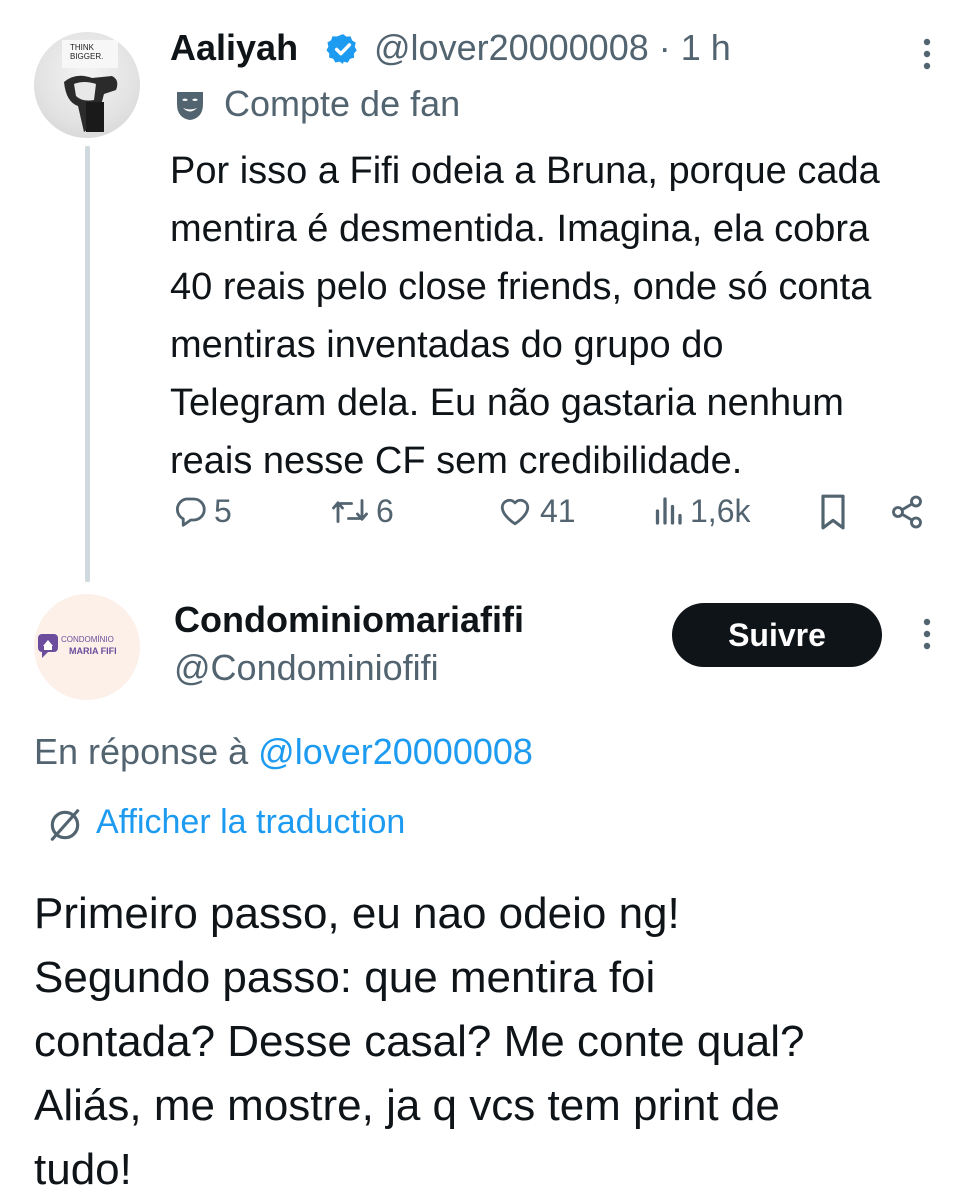 Image resolution: width=980 pixels, height=1202 pixels. Describe the element at coordinates (306, 668) in the screenshot. I see `handle: @Condominiofifi` at that location.